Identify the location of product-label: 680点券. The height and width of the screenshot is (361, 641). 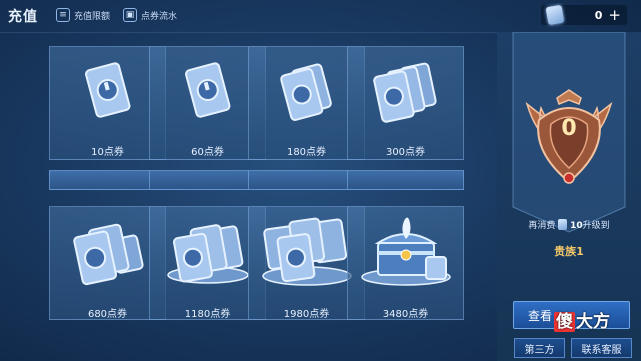
(107, 314).